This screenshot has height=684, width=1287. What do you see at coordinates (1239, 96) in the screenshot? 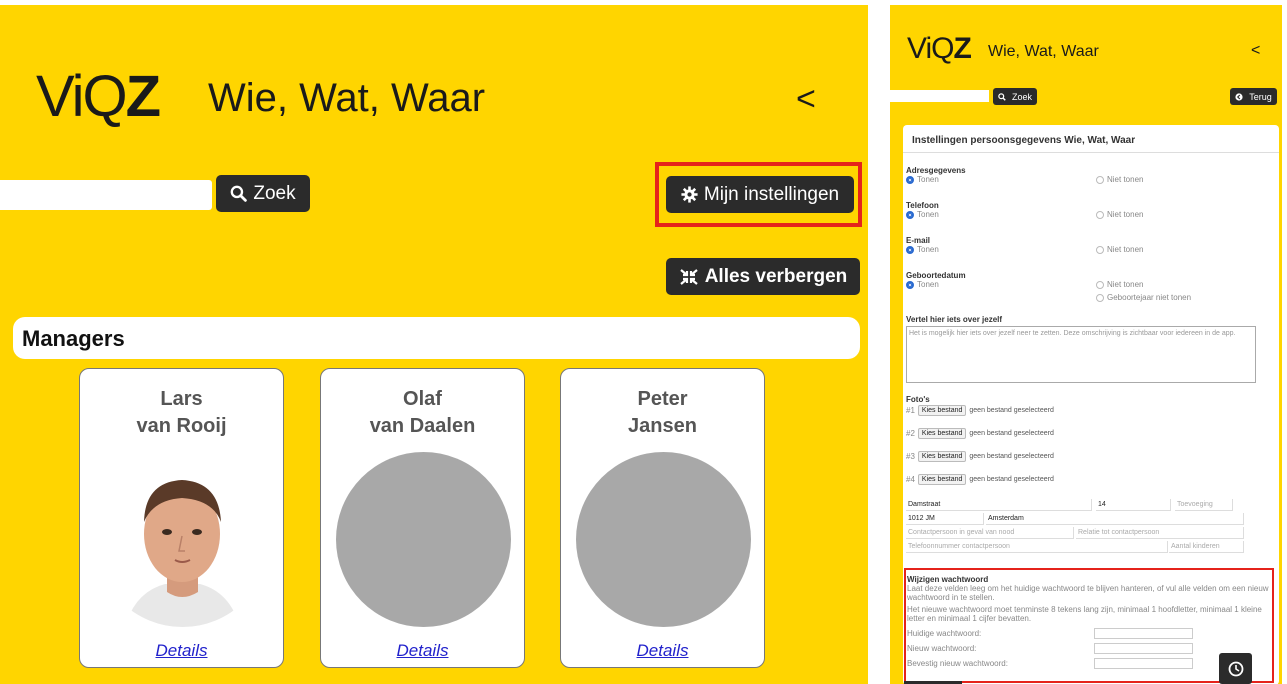
I see `circle-arrow-icon` at bounding box center [1239, 96].